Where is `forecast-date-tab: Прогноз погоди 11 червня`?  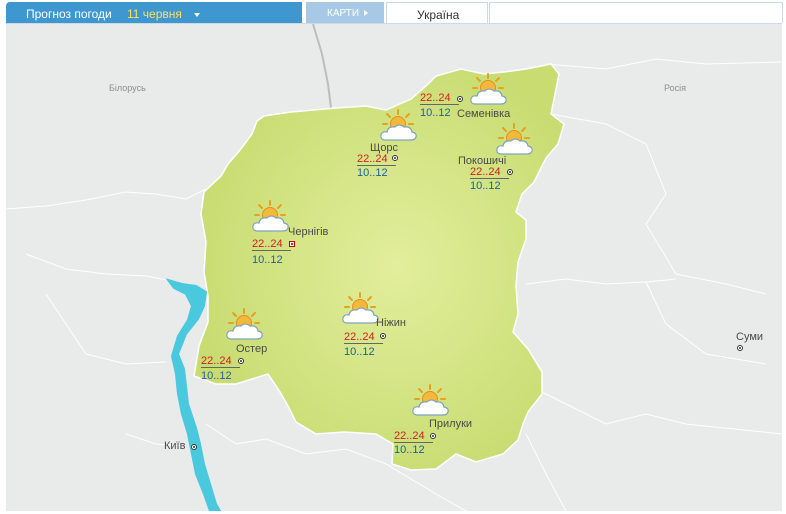 forecast-date-tab: Прогноз погоди 11 червня is located at coordinates (154, 13).